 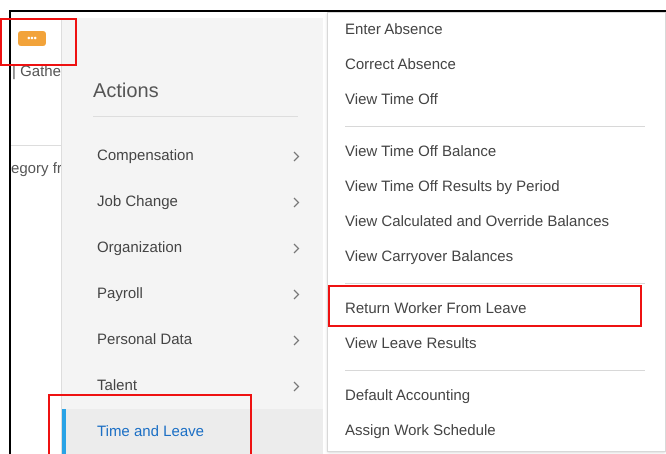 What do you see at coordinates (496, 100) in the screenshot?
I see `submenu-item: View Time Off` at bounding box center [496, 100].